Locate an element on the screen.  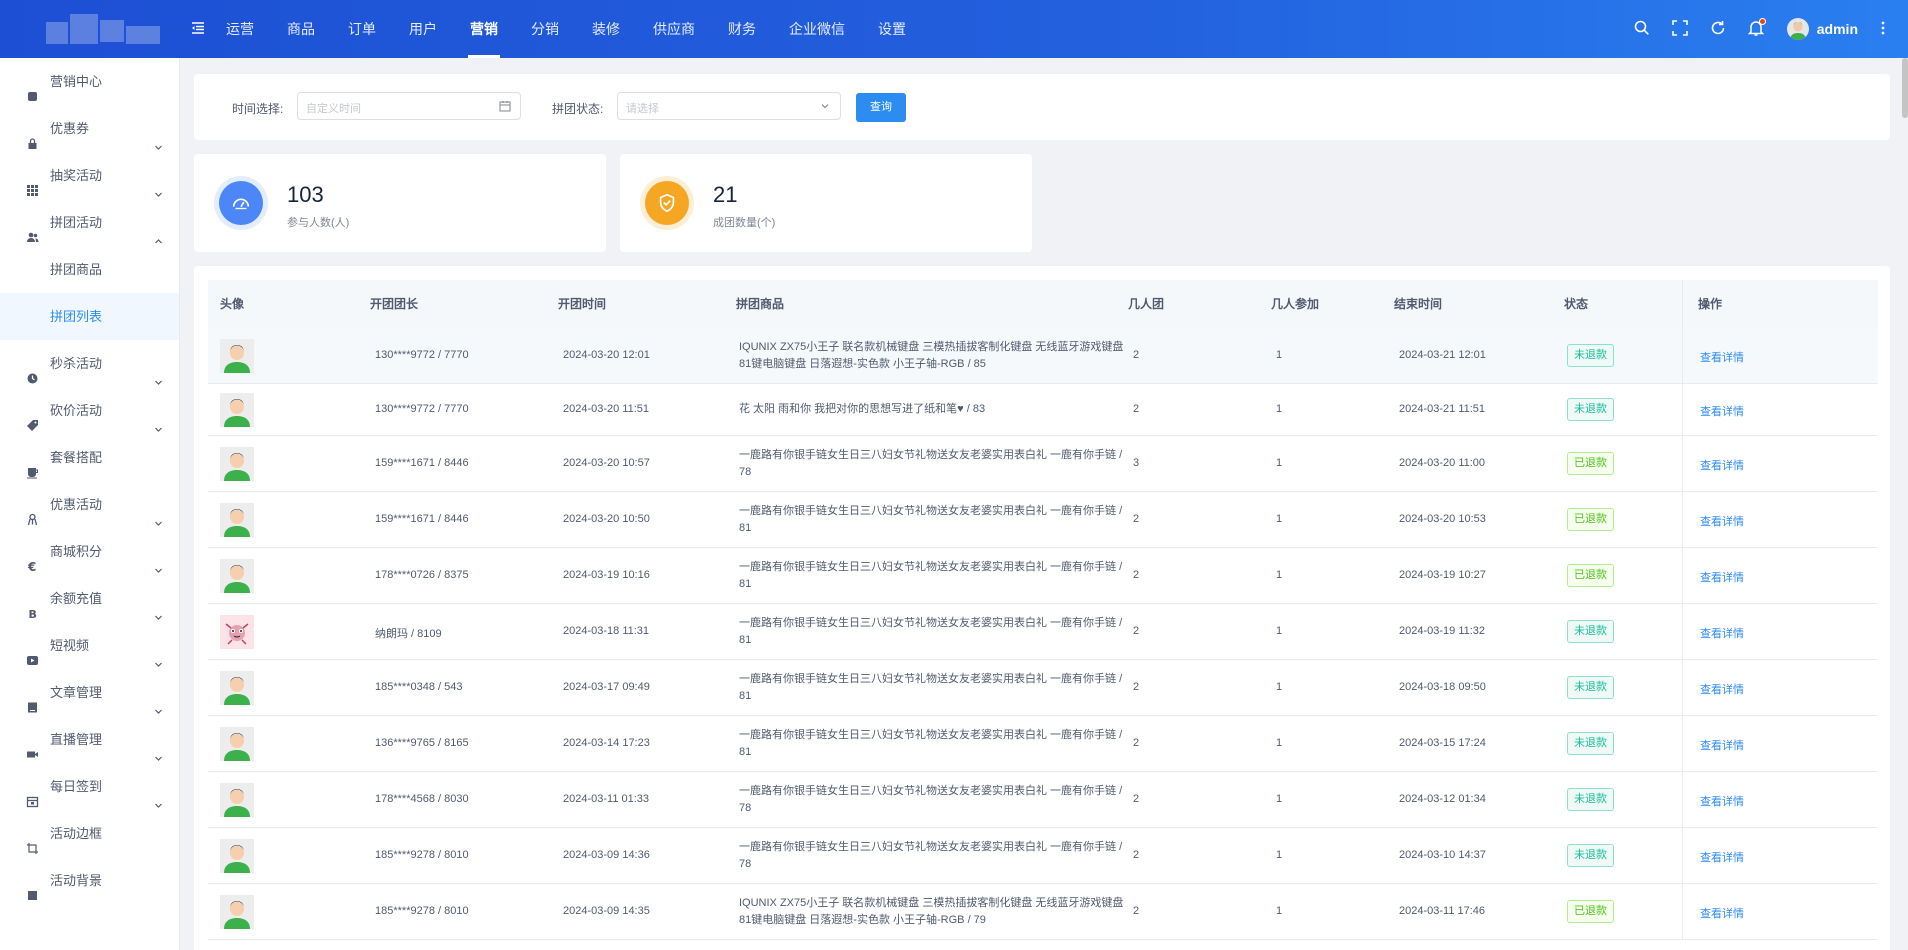
tag-icon is located at coordinates (32, 417).